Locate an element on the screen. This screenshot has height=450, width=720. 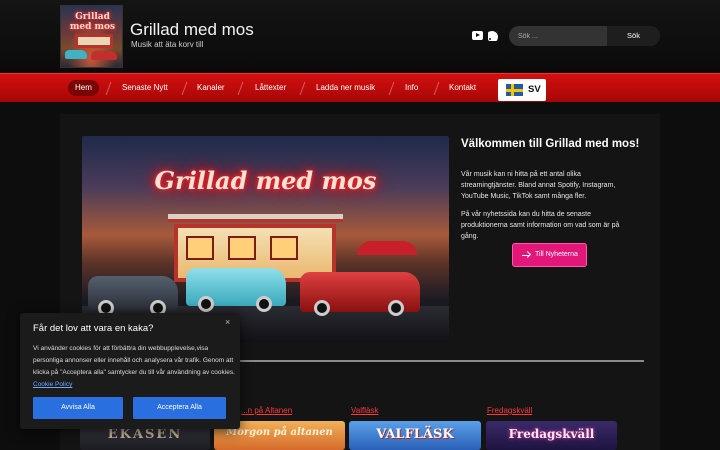
site-tagline: Musik att äta korv till is located at coordinates (167, 44).